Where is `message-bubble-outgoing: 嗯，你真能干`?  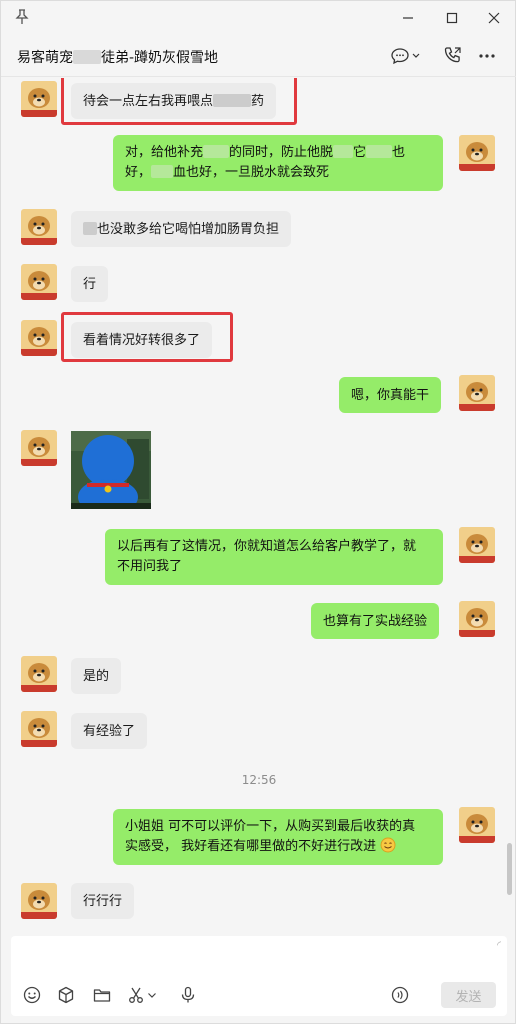
message-bubble-outgoing: 嗯，你真能干 is located at coordinates (390, 395).